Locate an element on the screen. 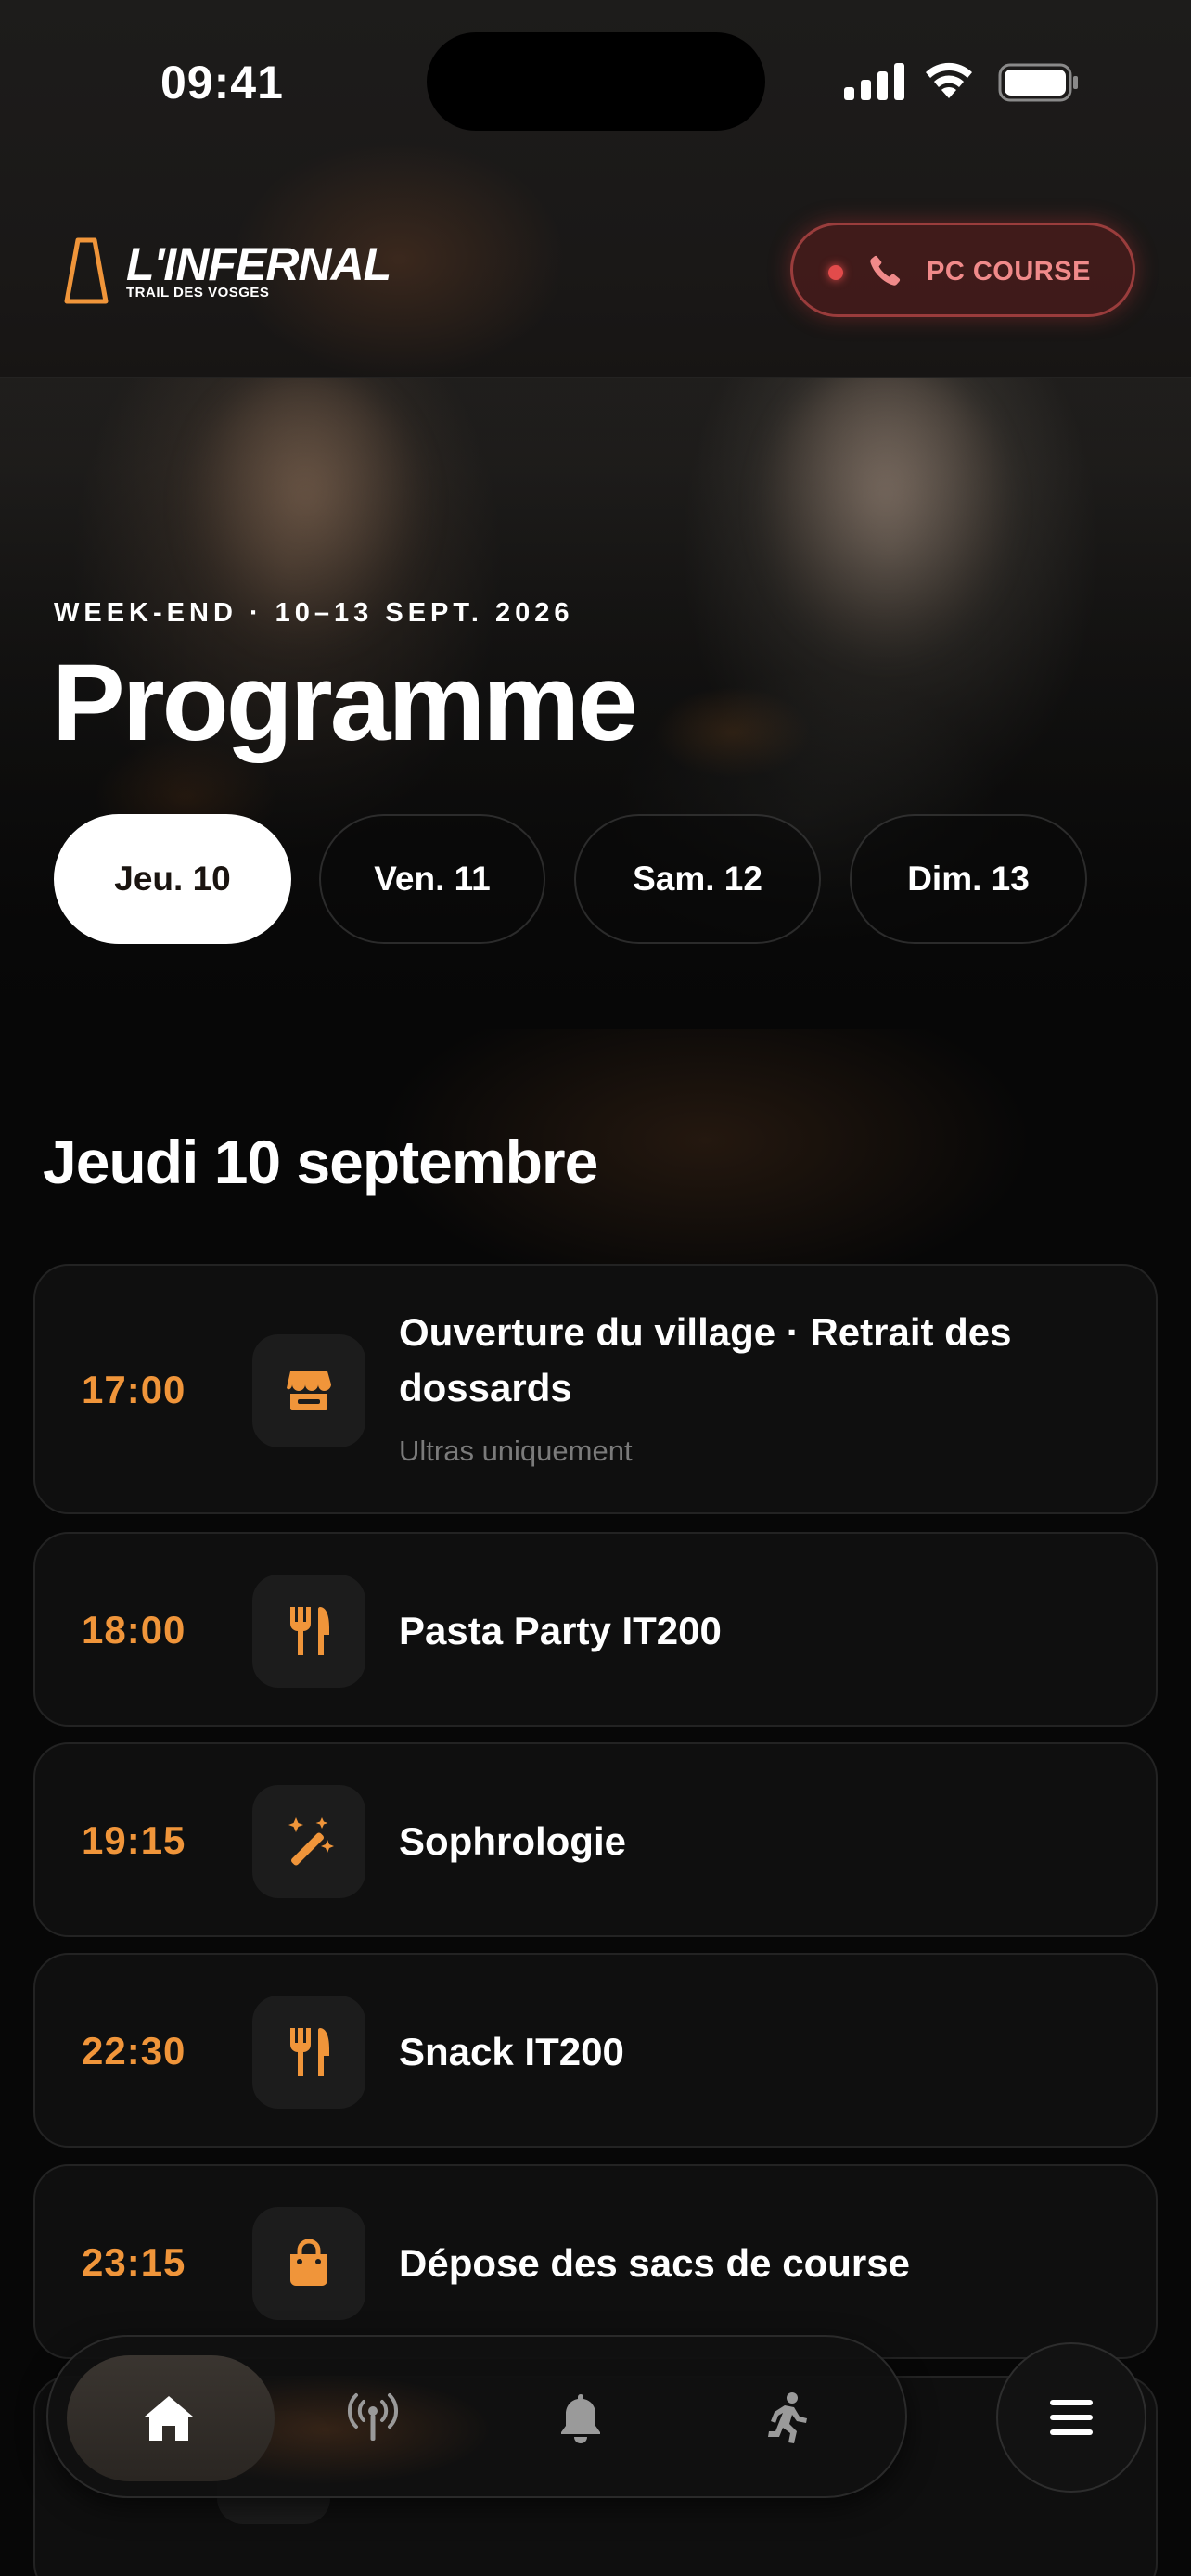  magic-wand-icon is located at coordinates (308, 1841).